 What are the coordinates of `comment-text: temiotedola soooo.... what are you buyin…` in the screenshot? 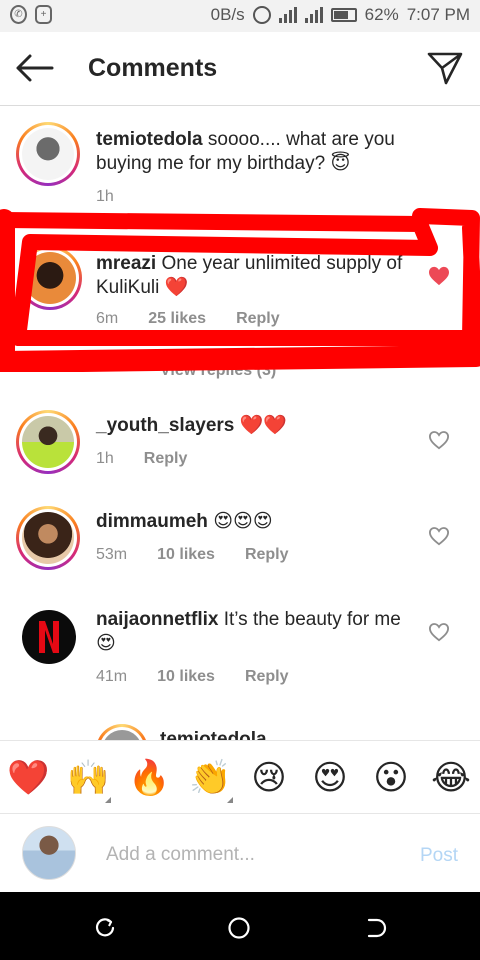 It's located at (256, 152).